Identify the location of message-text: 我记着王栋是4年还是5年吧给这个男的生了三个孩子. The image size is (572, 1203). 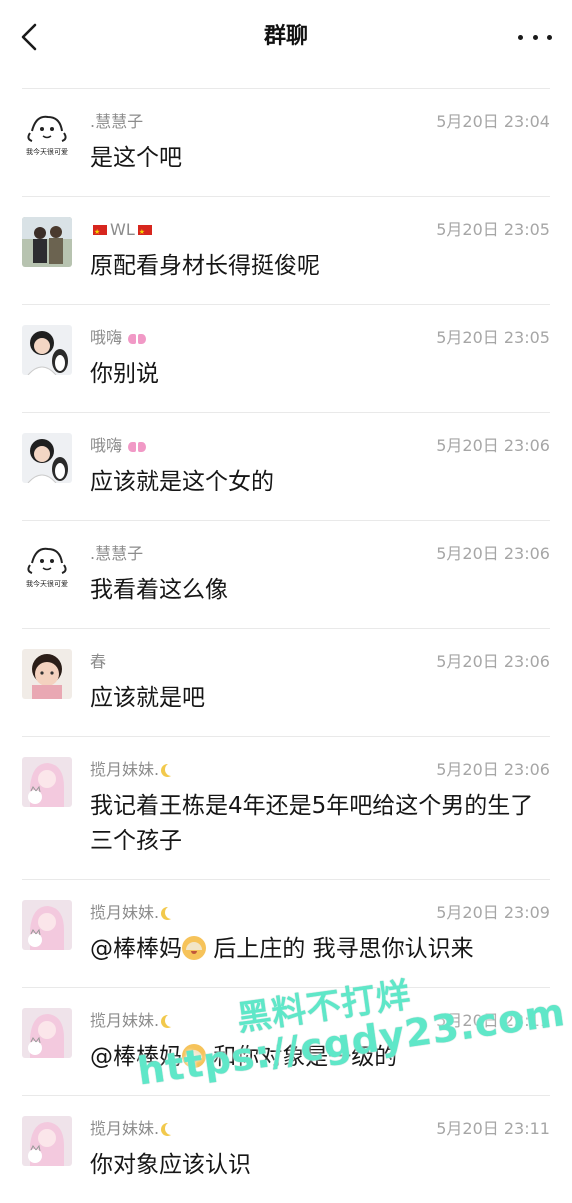
(312, 823).